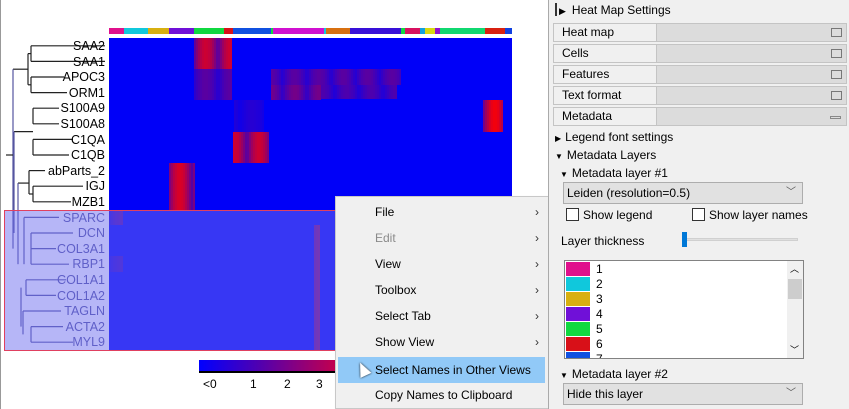 The image size is (849, 409). I want to click on section-title: Cells, so click(605, 53).